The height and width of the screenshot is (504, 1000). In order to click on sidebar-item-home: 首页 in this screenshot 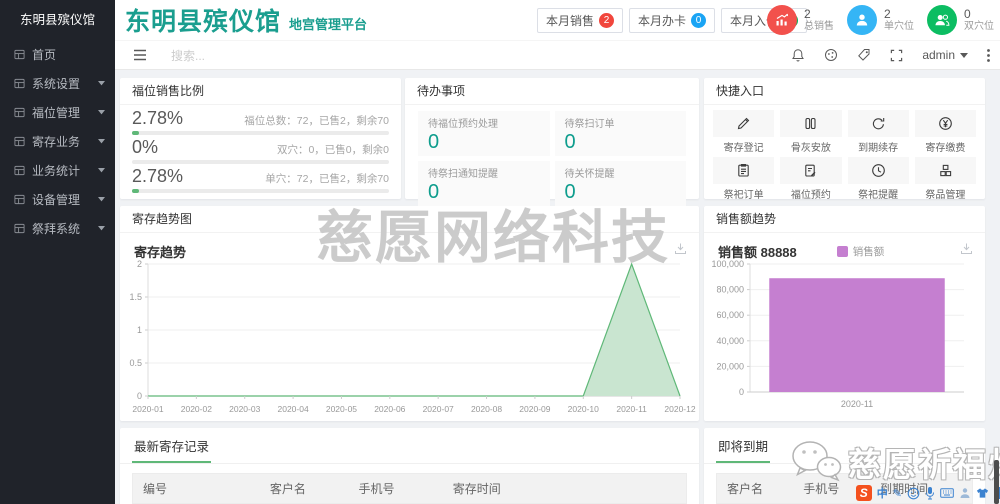, I will do `click(57, 54)`.